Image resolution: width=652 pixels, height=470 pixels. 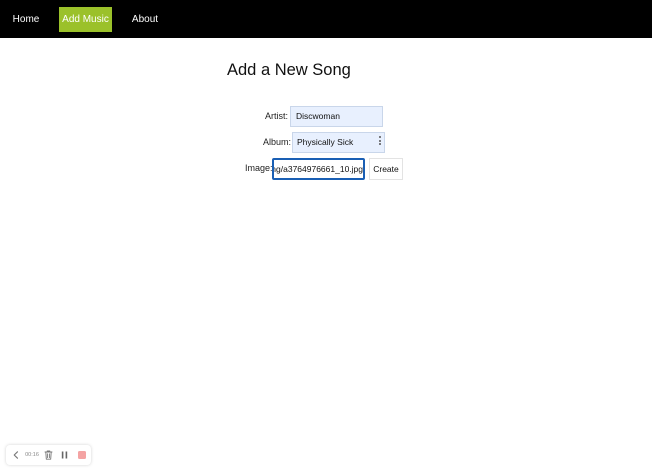 I want to click on album-label: Album:, so click(x=277, y=142).